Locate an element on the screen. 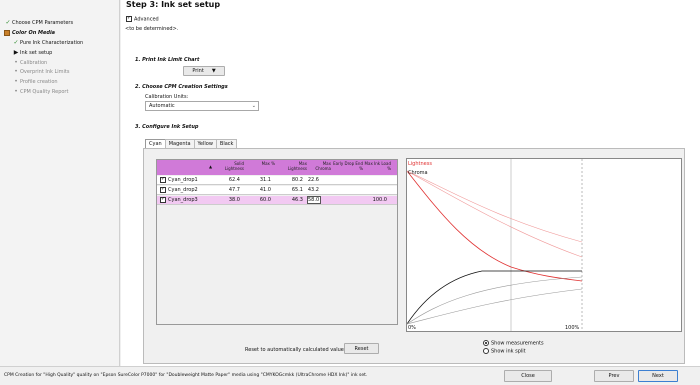 The image size is (700, 385). show-ink-split-option: Show ink split is located at coordinates (504, 351).